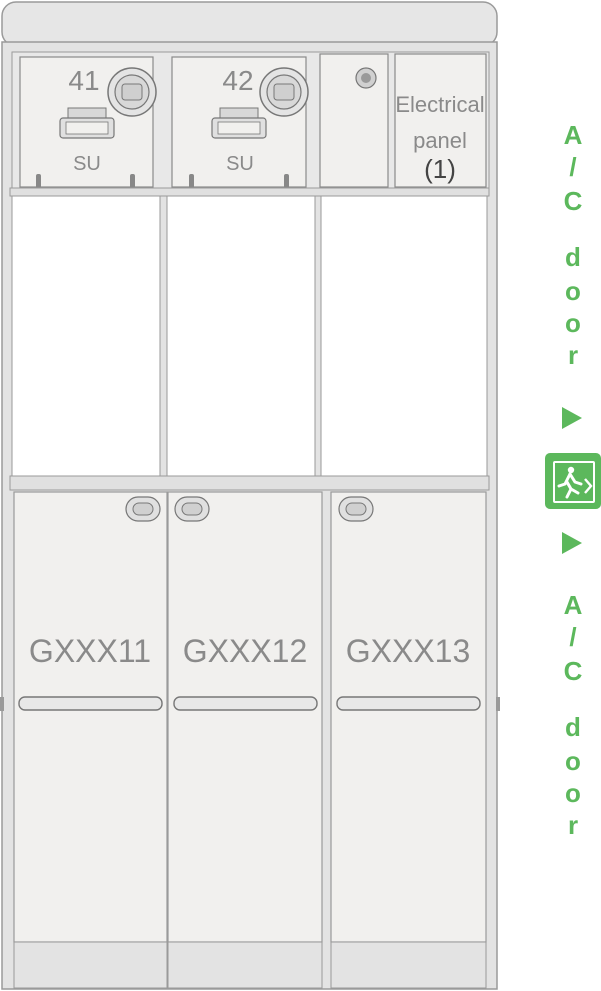 This screenshot has height=991, width=601. I want to click on unit-number: 42, so click(237, 80).